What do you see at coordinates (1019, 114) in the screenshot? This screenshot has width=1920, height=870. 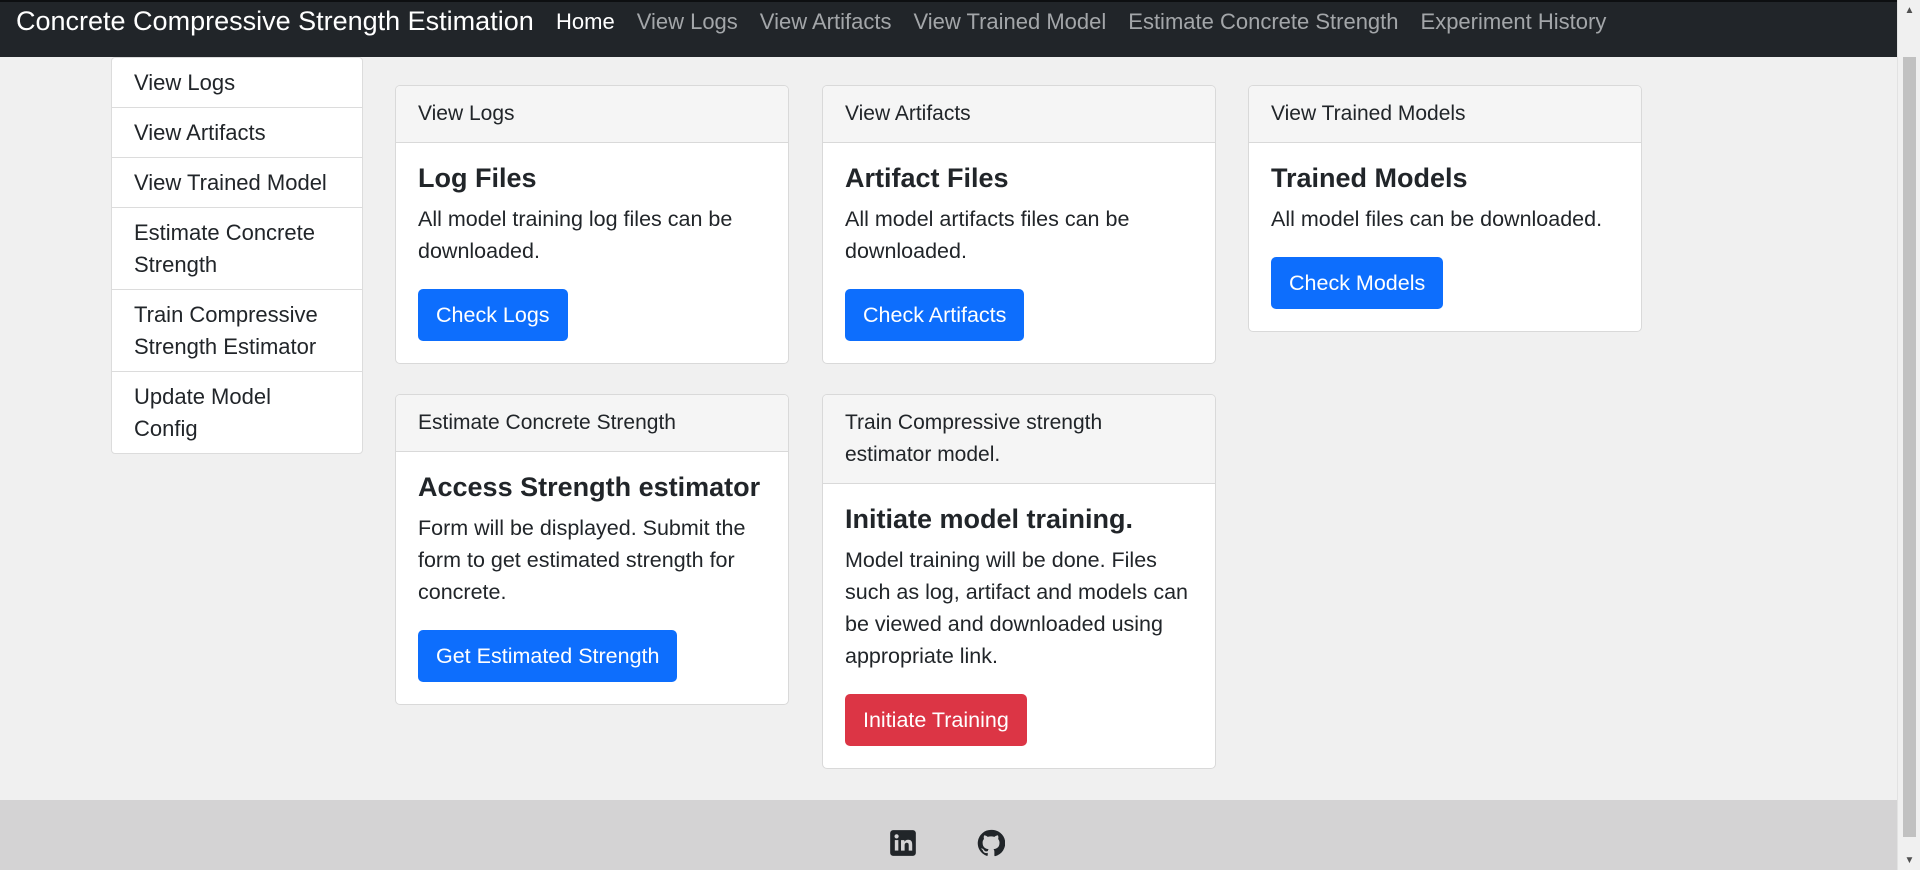 I see `card-header: View Artifacts` at bounding box center [1019, 114].